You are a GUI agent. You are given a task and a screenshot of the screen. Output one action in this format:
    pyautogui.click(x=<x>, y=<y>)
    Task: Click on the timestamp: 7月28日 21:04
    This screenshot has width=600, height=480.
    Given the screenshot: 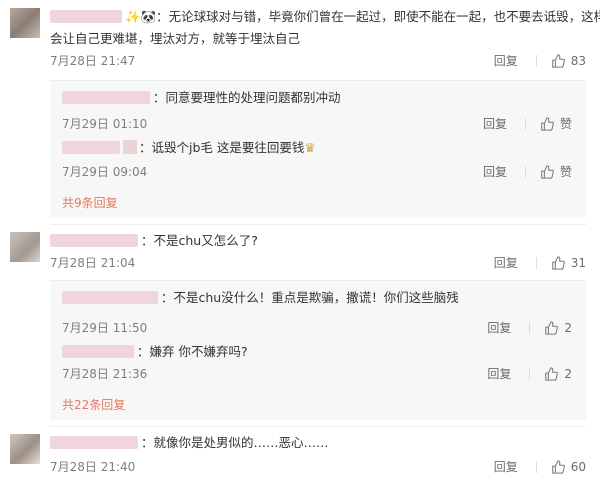 What is the action you would take?
    pyautogui.click(x=93, y=263)
    